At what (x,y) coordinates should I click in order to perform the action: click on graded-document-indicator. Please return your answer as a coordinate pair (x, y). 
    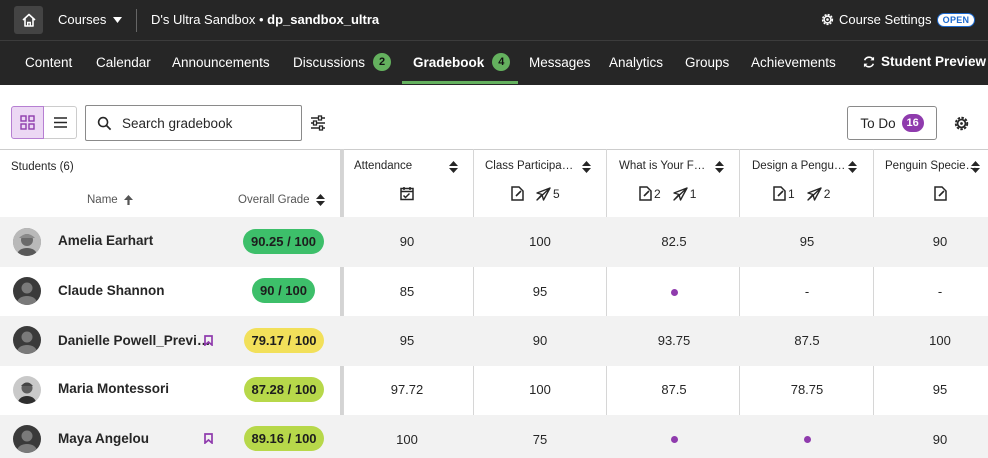
    Looking at the image, I should click on (517, 193).